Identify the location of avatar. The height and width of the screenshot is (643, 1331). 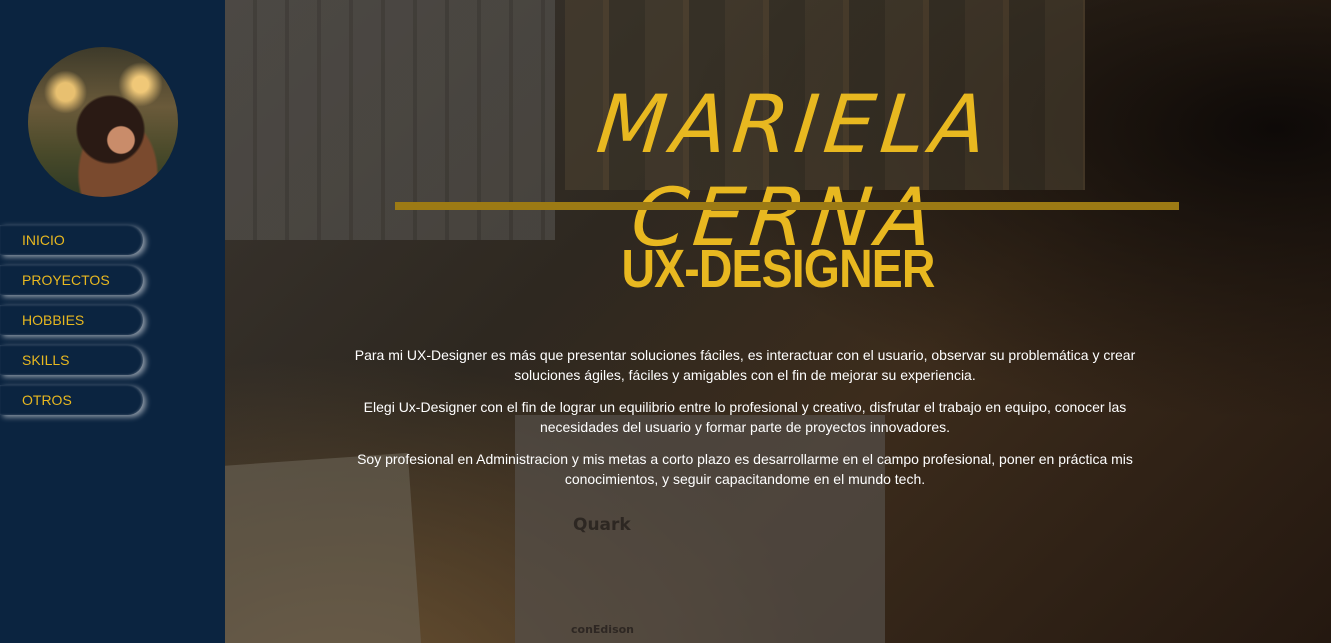
(103, 122).